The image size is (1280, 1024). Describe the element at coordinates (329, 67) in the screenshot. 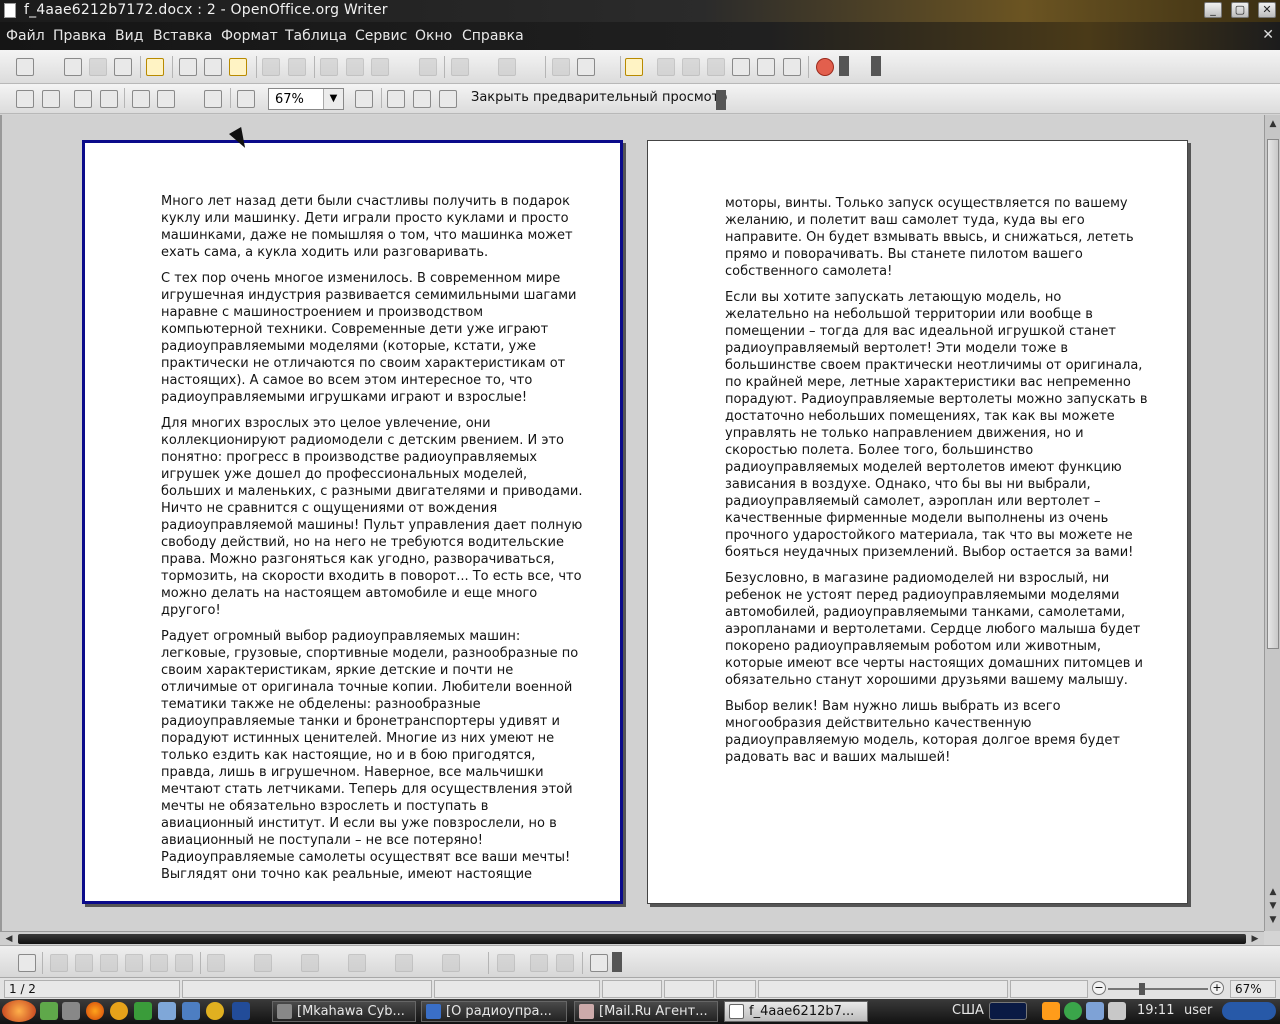

I see `cut-icon` at that location.